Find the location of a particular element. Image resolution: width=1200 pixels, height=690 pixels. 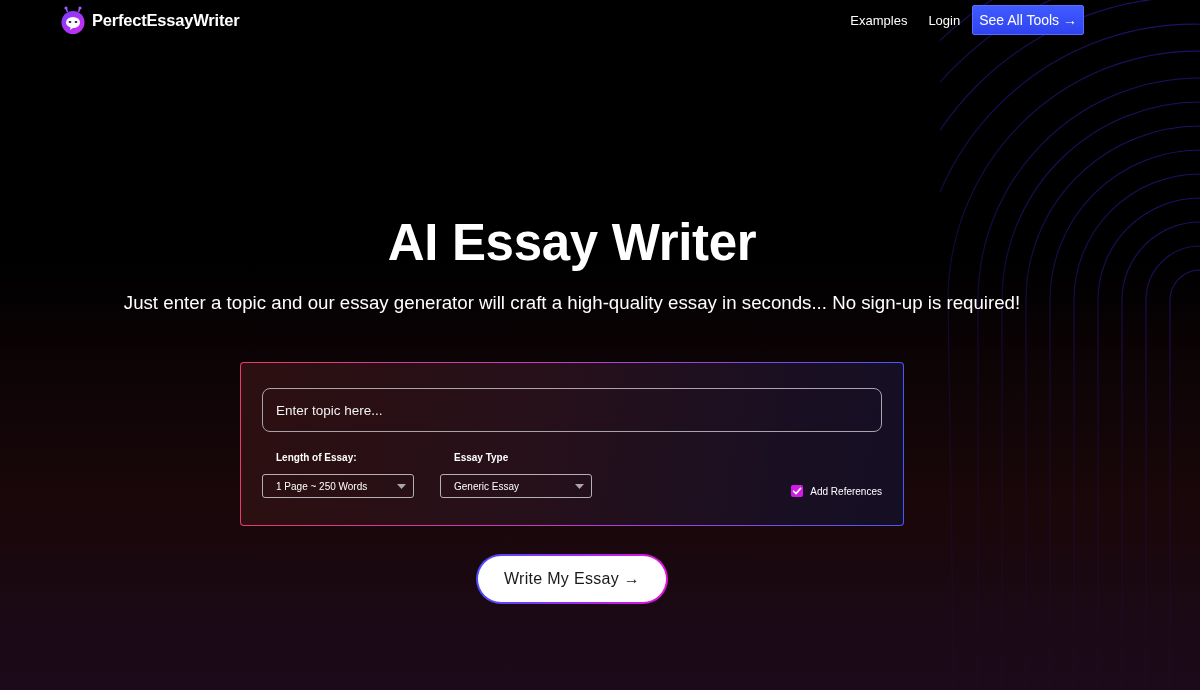

field-label: Essay Type is located at coordinates (481, 458).